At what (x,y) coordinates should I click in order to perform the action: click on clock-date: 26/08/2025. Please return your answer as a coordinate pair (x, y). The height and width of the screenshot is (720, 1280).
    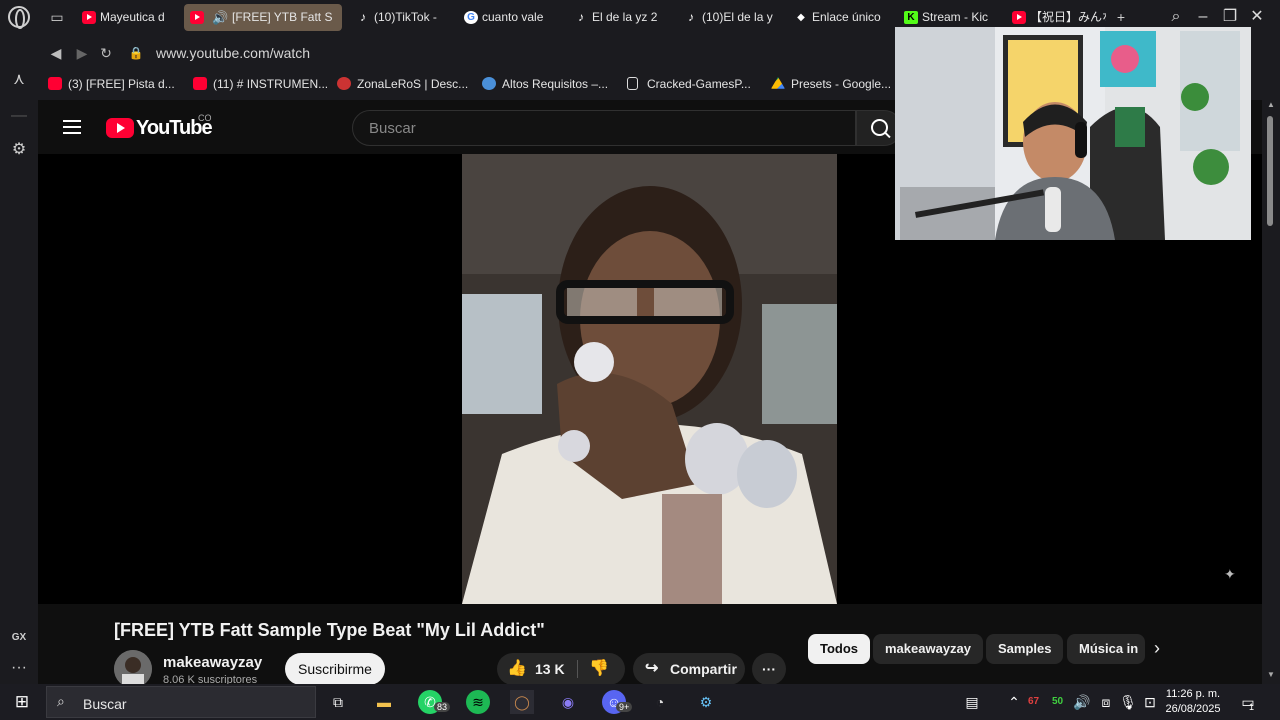
    Looking at the image, I should click on (1193, 709).